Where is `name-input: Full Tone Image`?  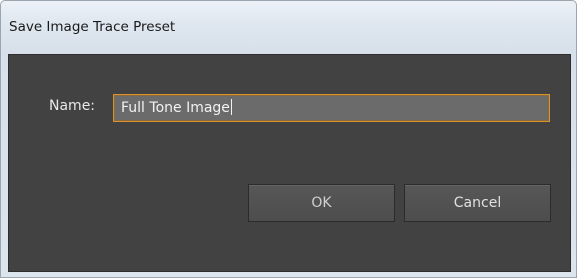 name-input: Full Tone Image is located at coordinates (331, 108).